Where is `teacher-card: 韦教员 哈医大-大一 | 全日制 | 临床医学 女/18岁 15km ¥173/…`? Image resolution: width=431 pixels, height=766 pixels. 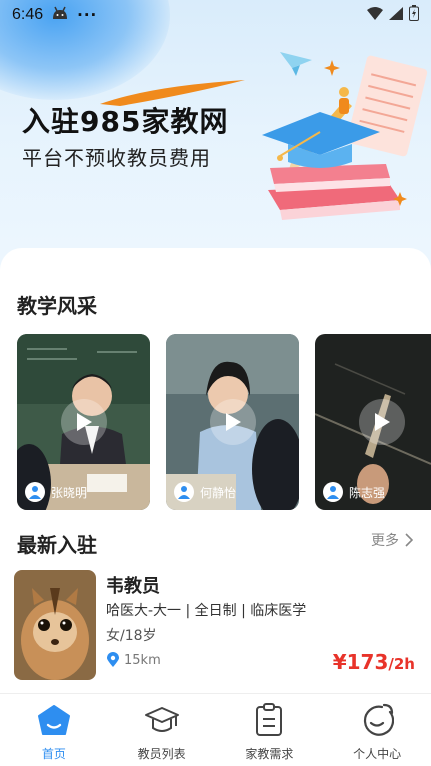
teacher-card: 韦教员 哈医大-大一 | 全日制 | 临床医学 女/18岁 15km ¥173/… is located at coordinates (215, 626).